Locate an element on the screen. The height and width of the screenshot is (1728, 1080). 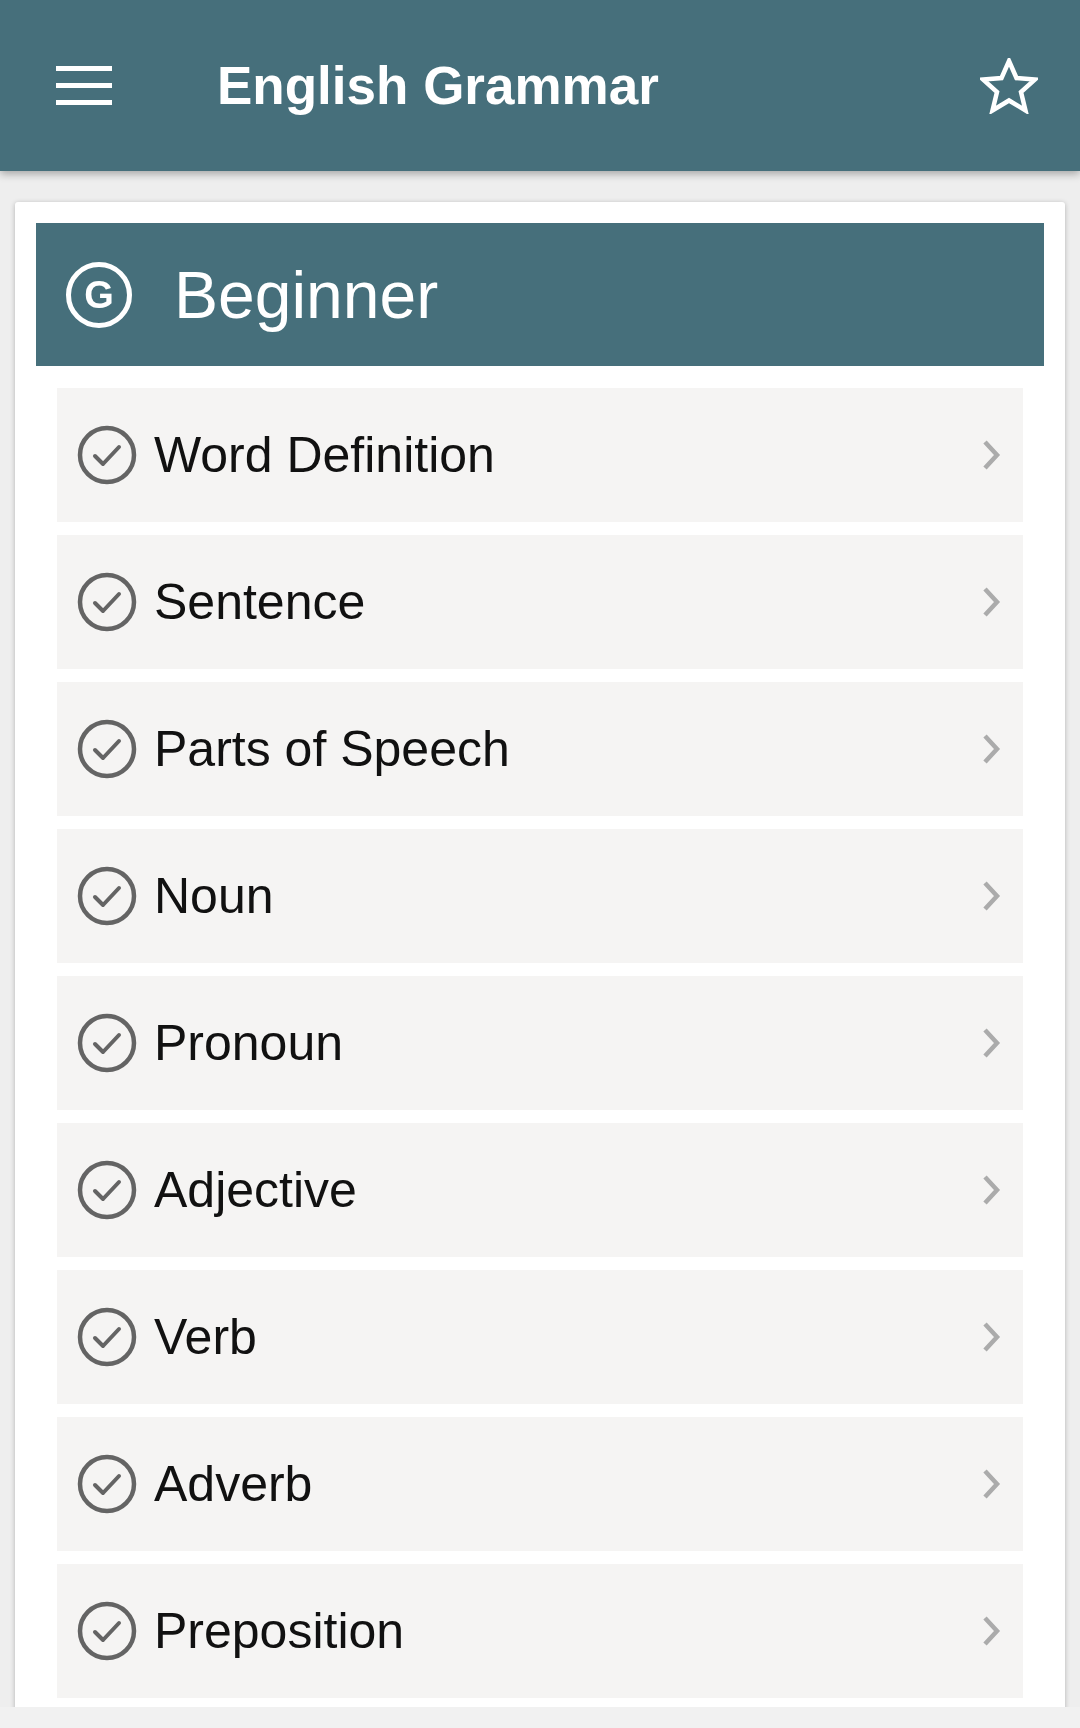
lesson-title: Noun is located at coordinates (214, 896).